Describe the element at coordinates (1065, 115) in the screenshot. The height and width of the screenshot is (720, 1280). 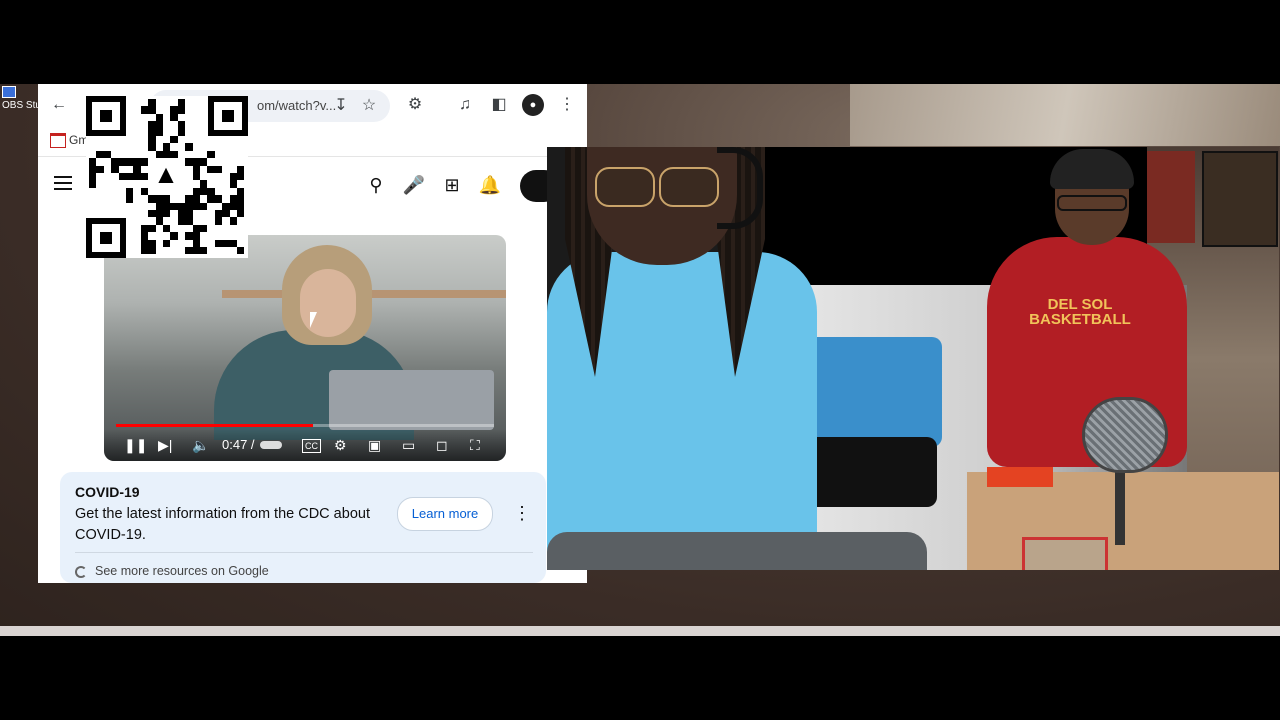
I see `desktop-highlight` at that location.